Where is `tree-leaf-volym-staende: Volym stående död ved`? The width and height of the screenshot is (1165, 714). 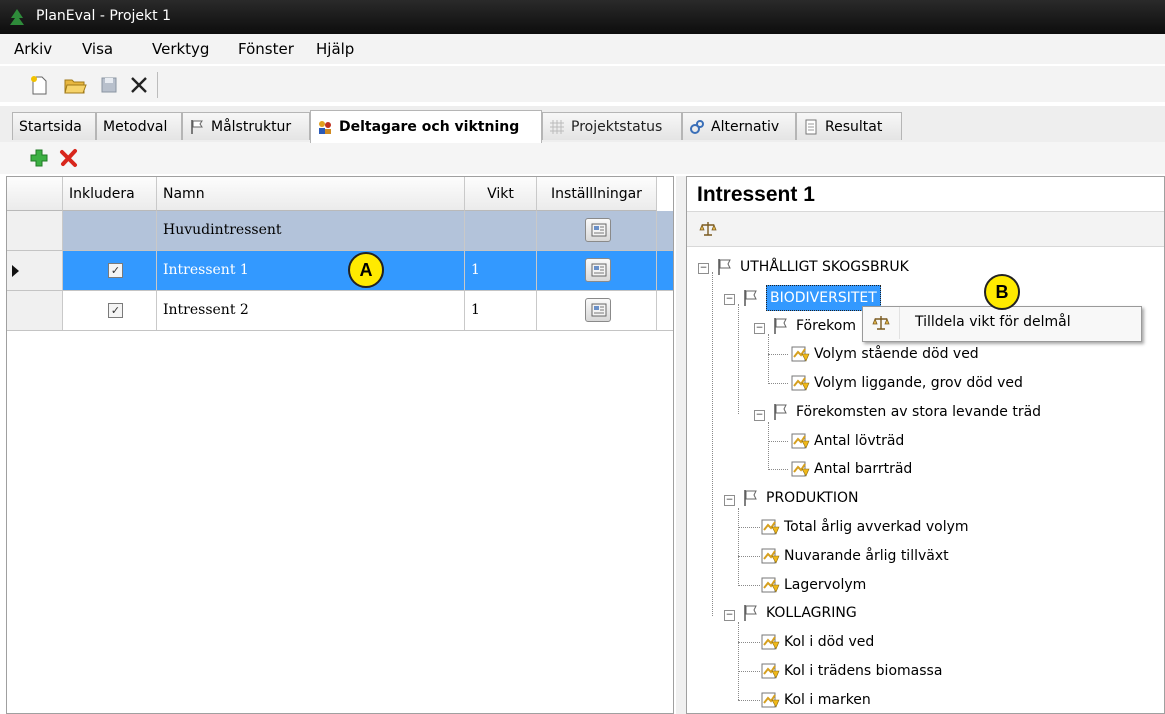 tree-leaf-volym-staende: Volym stående död ved is located at coordinates (884, 354).